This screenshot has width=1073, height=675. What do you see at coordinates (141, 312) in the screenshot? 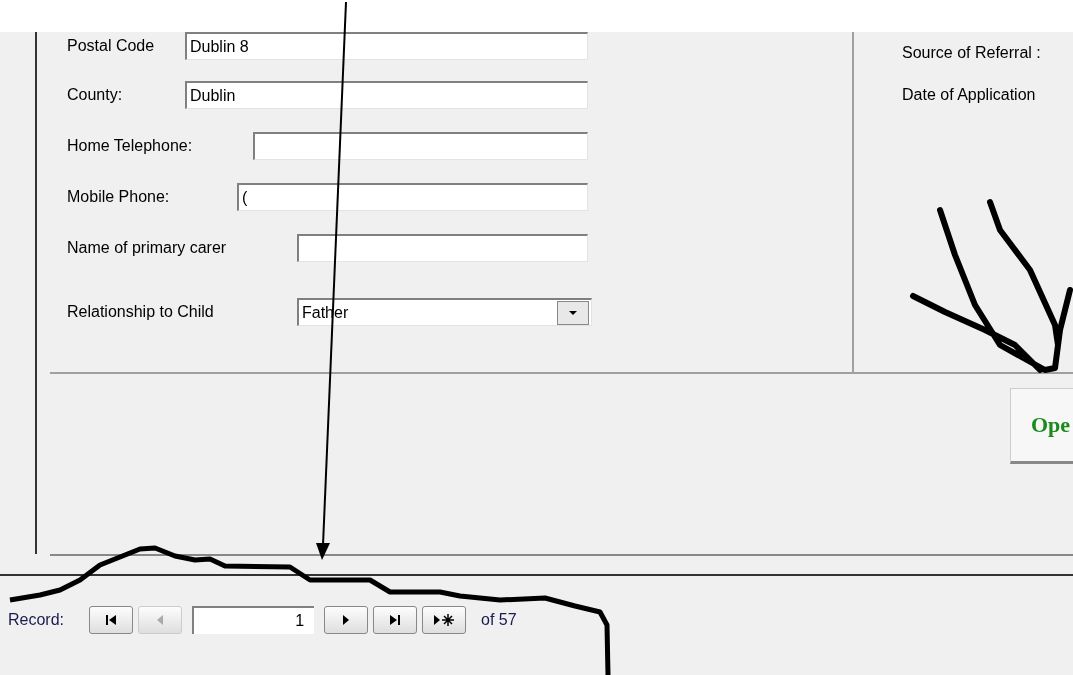
I see `field-label: Relationship to Child` at bounding box center [141, 312].